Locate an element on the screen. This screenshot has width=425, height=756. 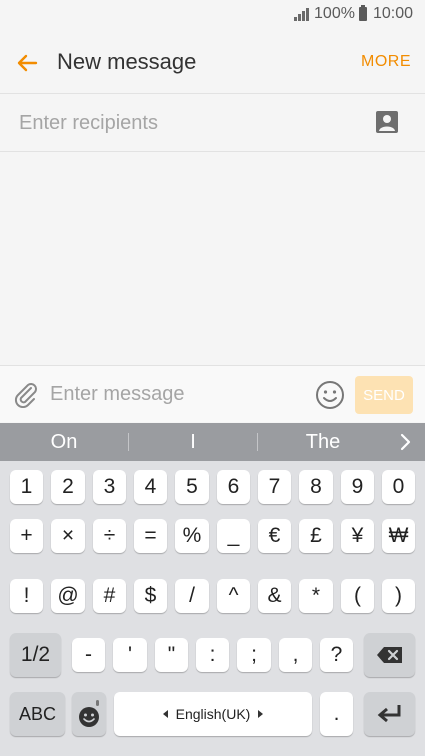
attach-button is located at coordinates (26, 394).